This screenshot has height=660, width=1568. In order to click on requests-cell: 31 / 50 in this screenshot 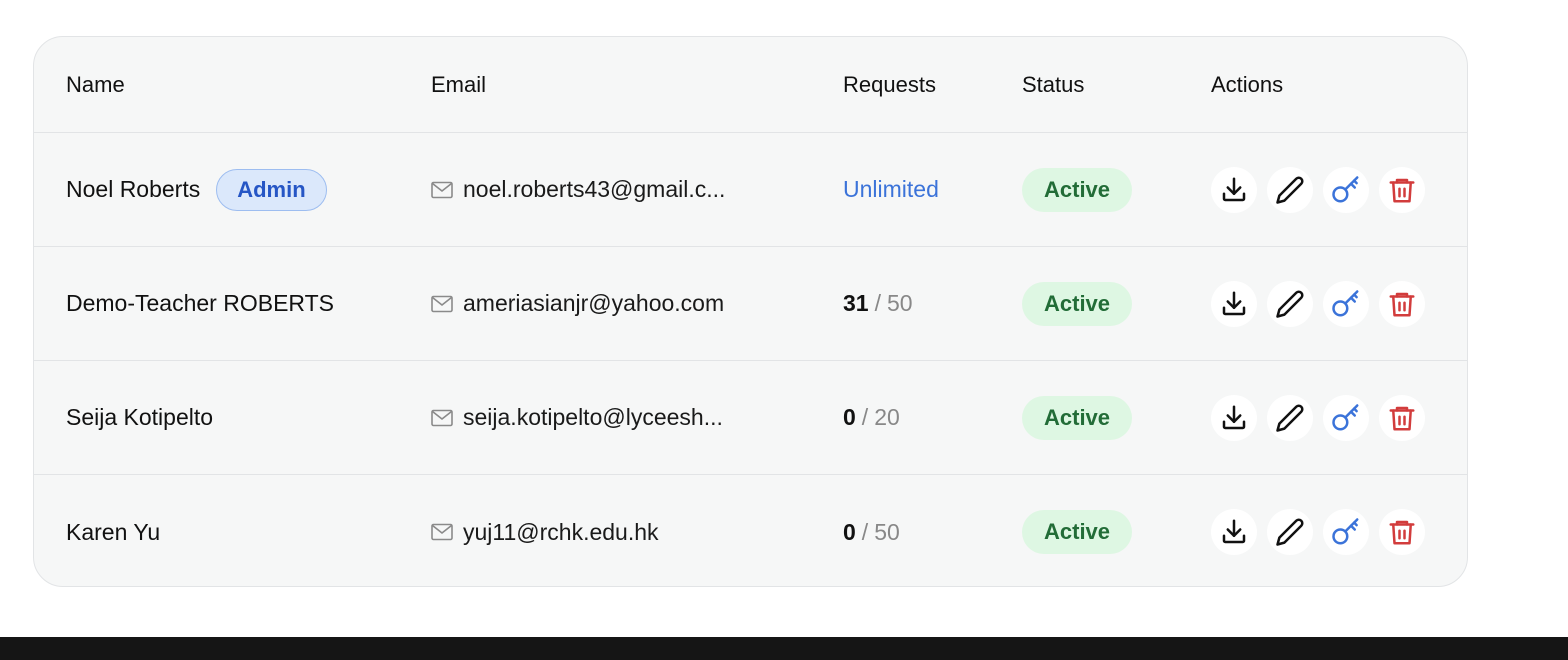, I will do `click(878, 303)`.